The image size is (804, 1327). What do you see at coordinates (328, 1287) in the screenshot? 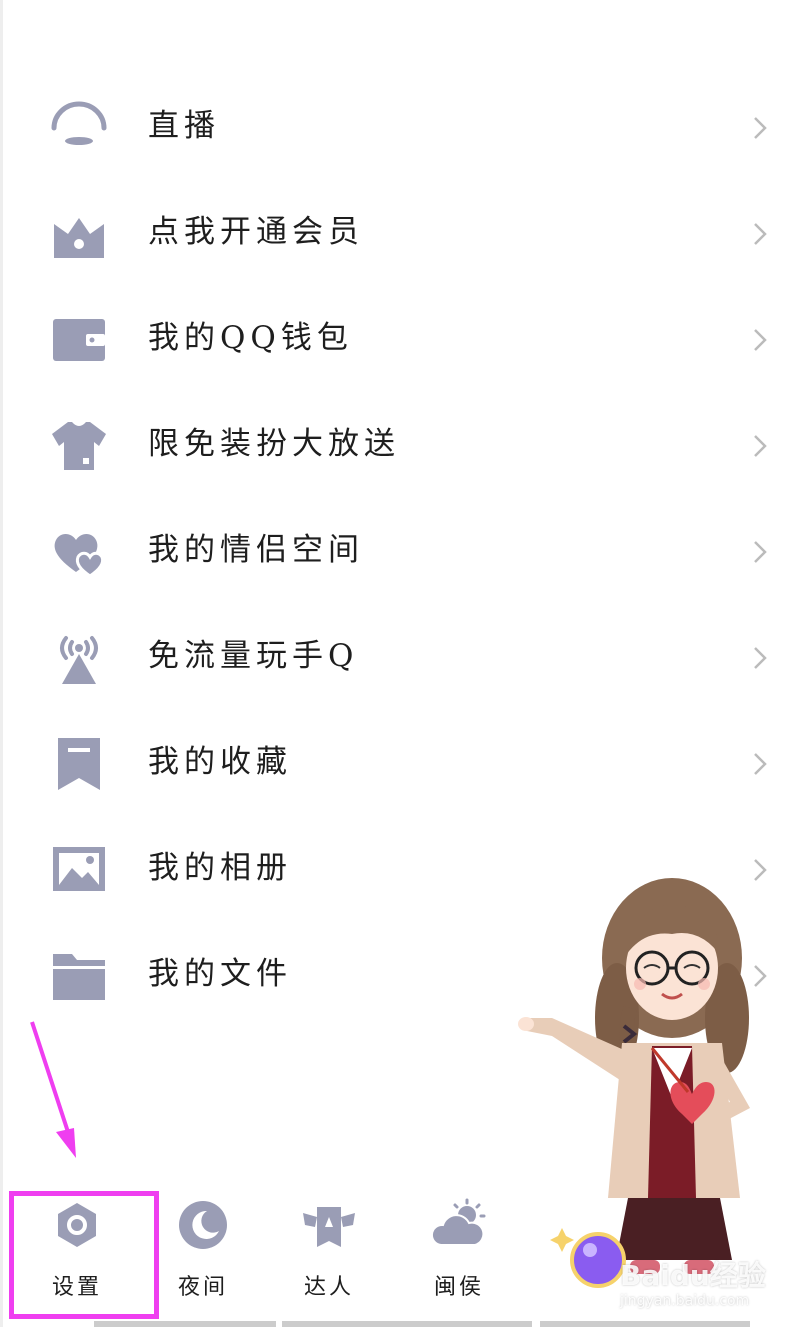
I see `expert-label: 达人` at bounding box center [328, 1287].